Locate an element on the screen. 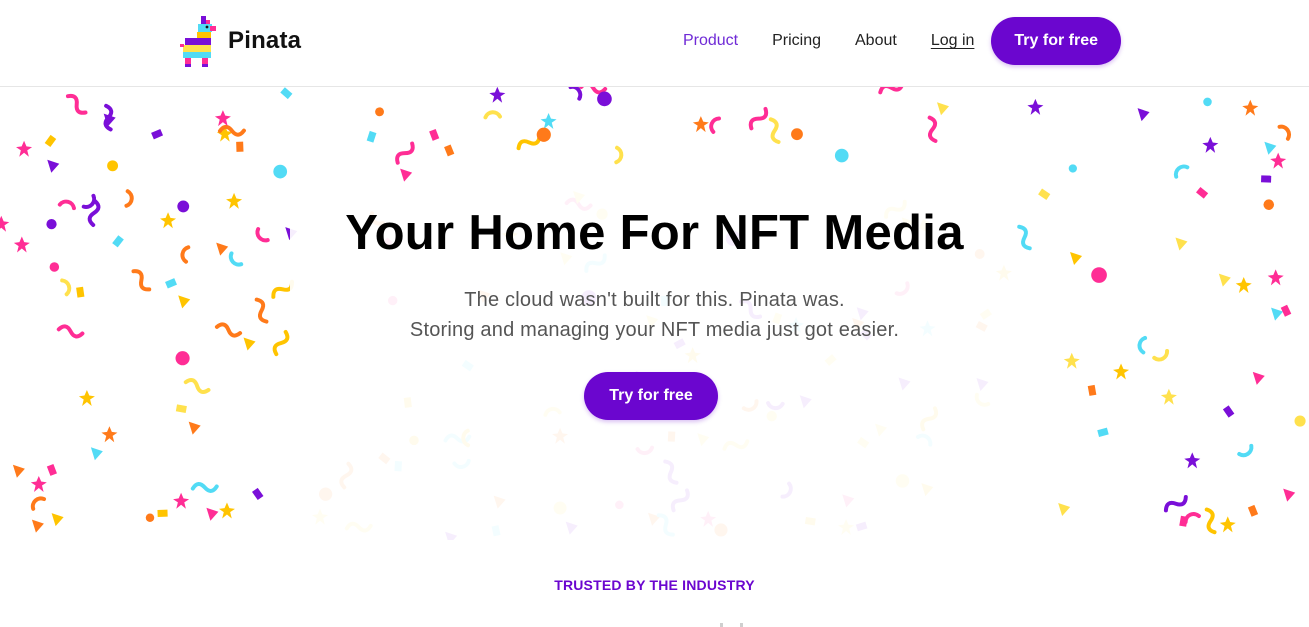 The height and width of the screenshot is (627, 1309). header-try-free-button: Try for free is located at coordinates (1056, 41).